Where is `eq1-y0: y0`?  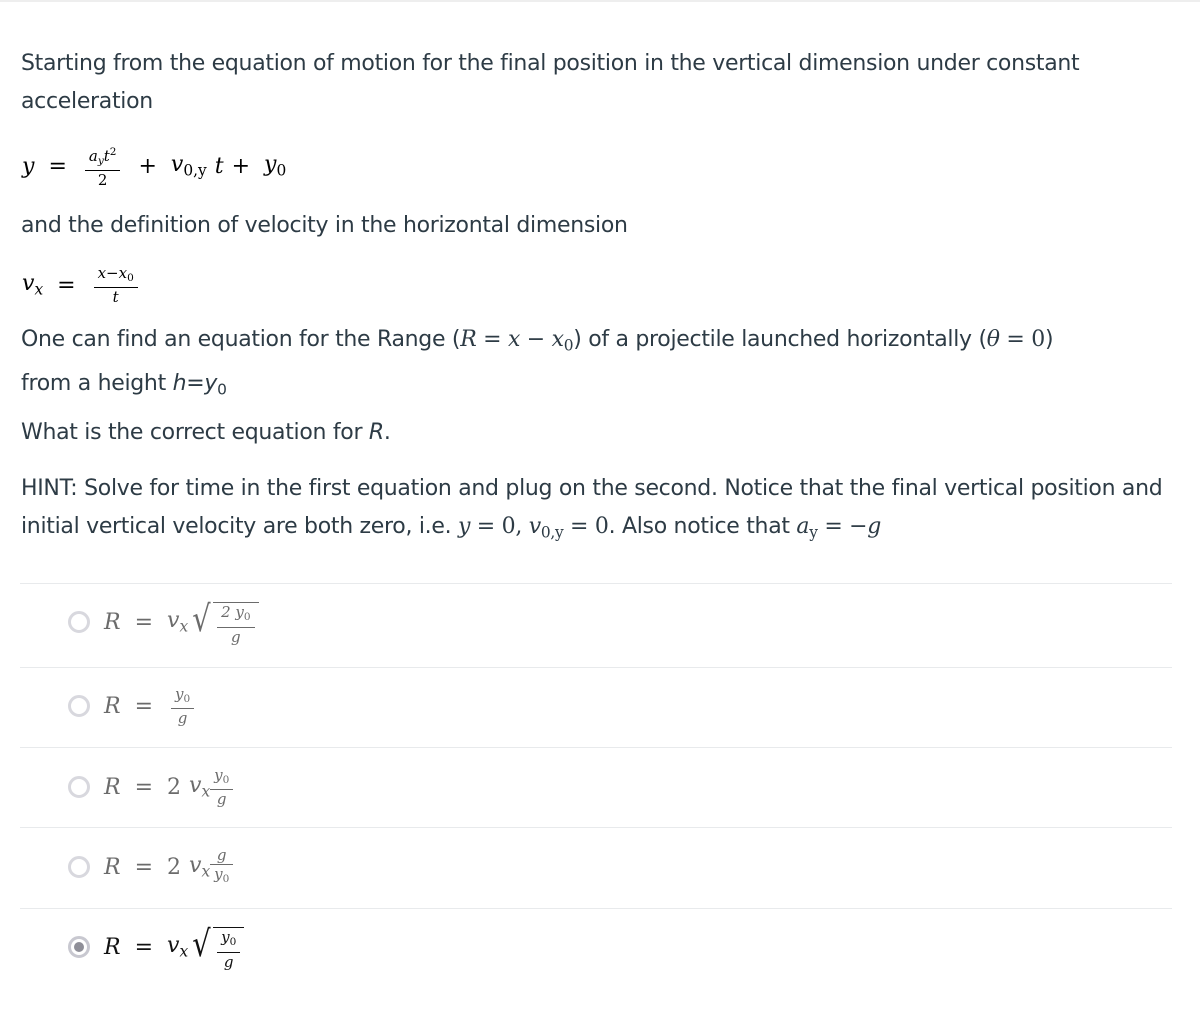 eq1-y0: y0 is located at coordinates (275, 166).